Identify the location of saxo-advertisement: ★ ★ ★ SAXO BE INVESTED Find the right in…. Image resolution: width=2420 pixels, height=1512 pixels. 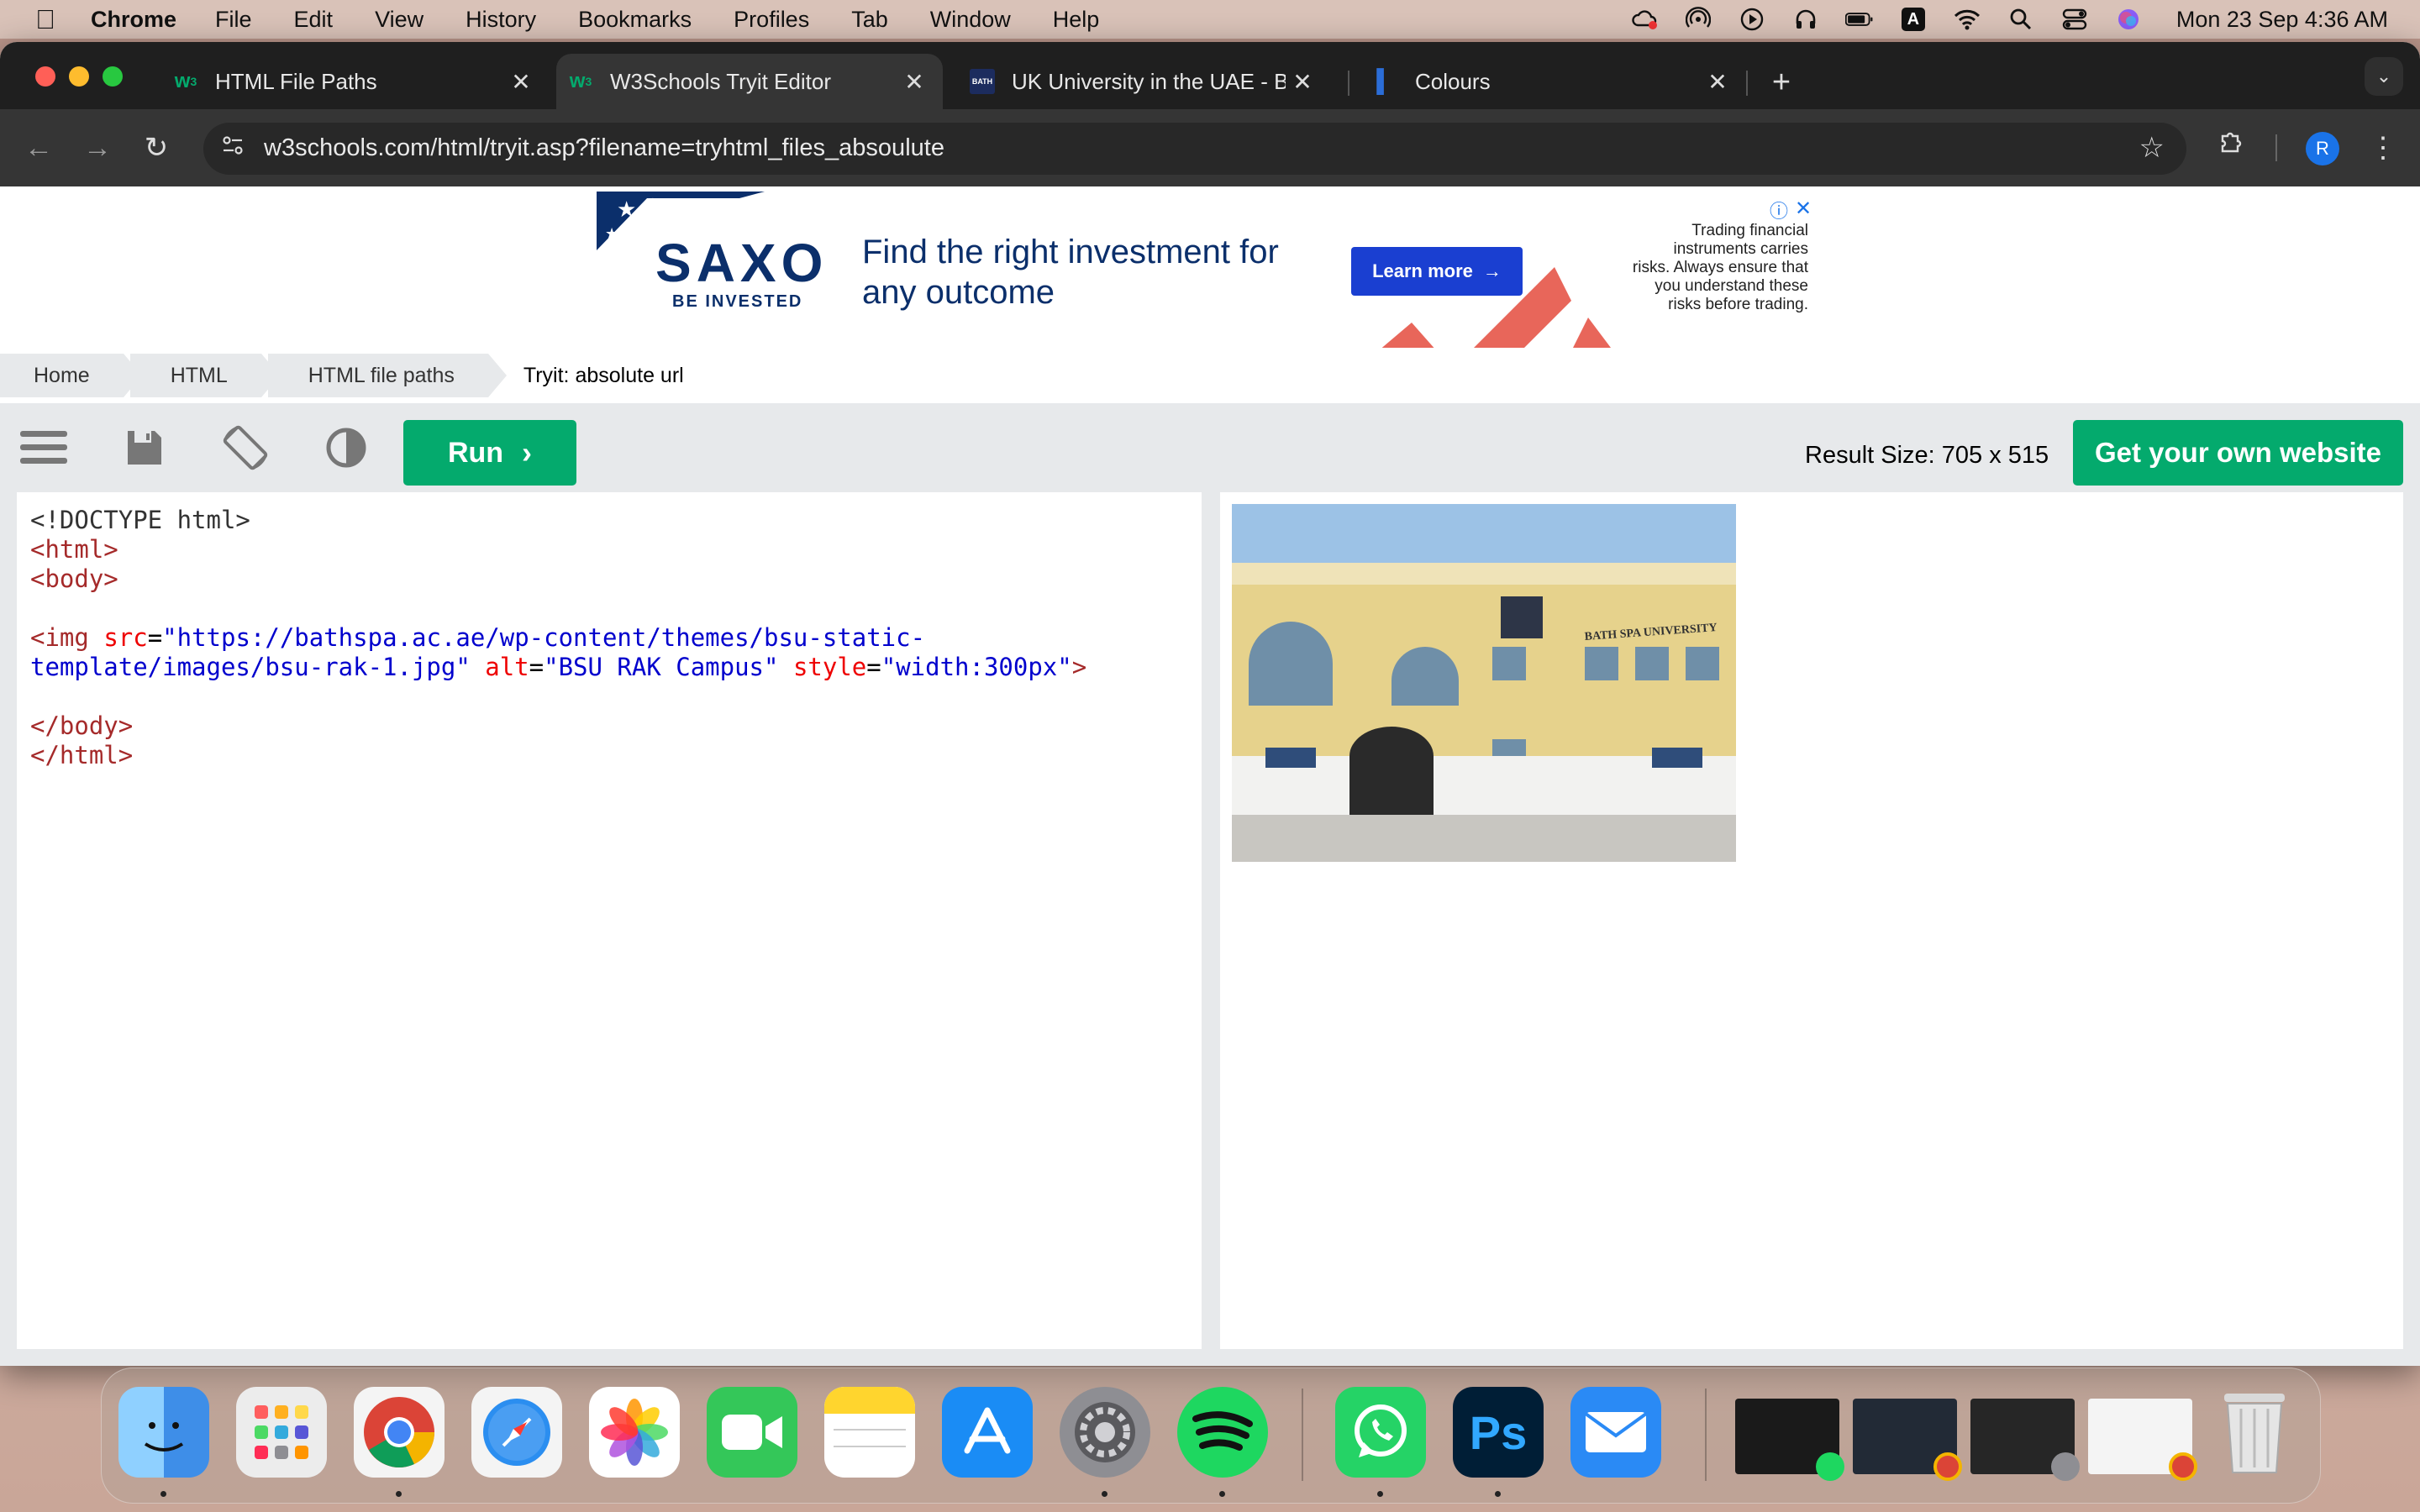
(1210, 270).